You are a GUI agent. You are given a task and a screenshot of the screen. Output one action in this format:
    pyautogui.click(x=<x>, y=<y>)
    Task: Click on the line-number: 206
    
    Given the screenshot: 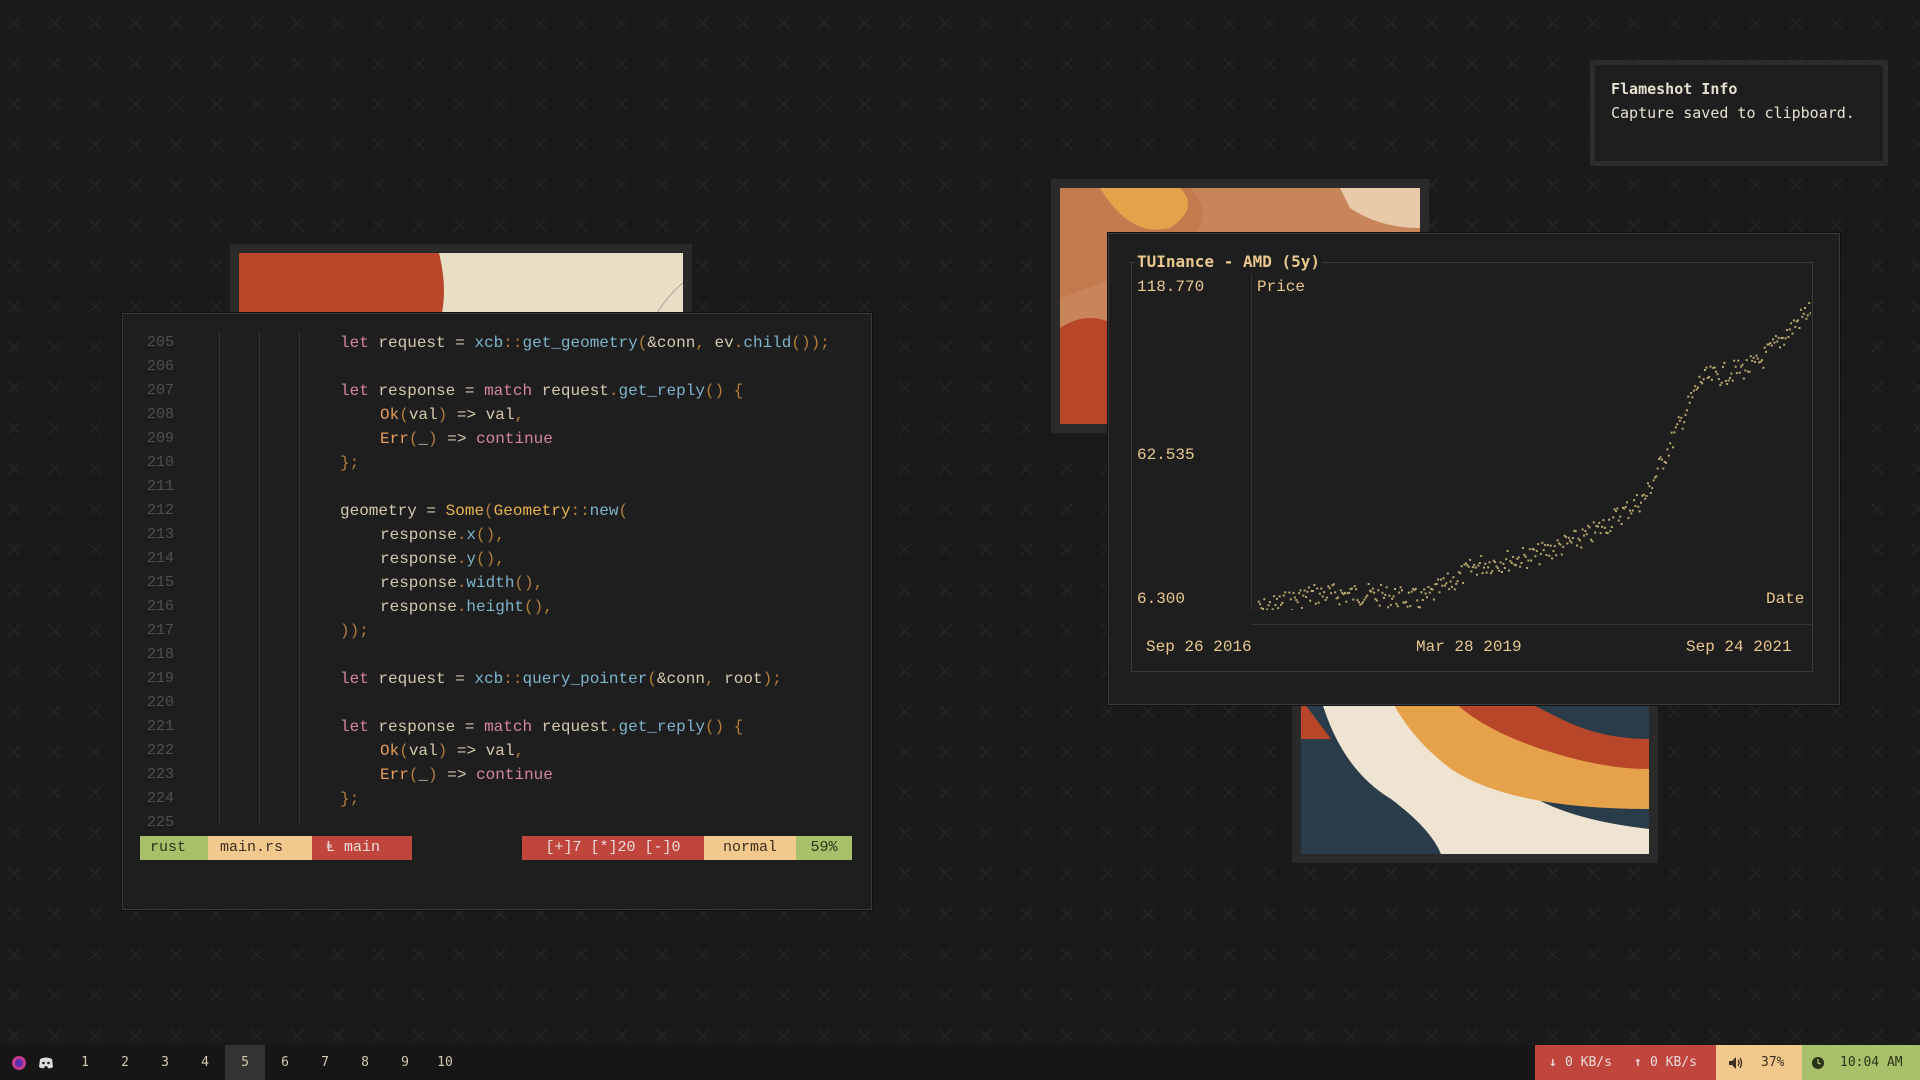 What is the action you would take?
    pyautogui.click(x=160, y=366)
    